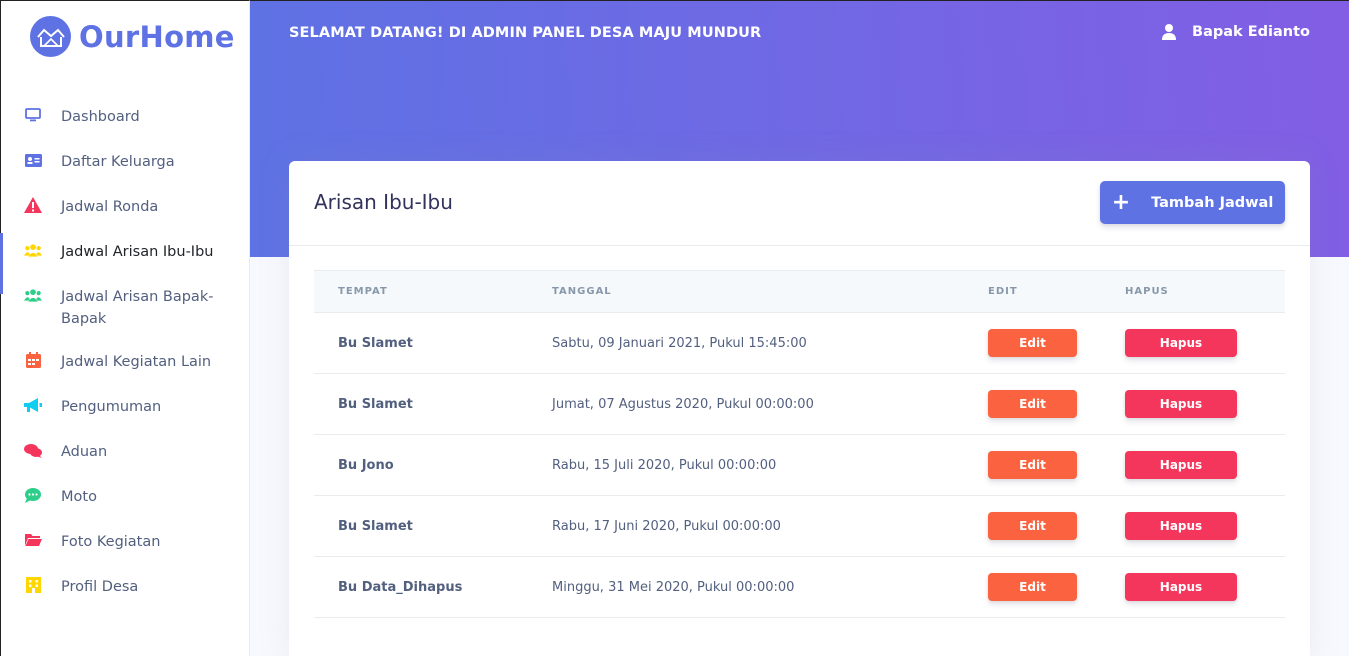 The width and height of the screenshot is (1349, 656). What do you see at coordinates (111, 542) in the screenshot?
I see `sidebar-item-label: Foto Kegiatan` at bounding box center [111, 542].